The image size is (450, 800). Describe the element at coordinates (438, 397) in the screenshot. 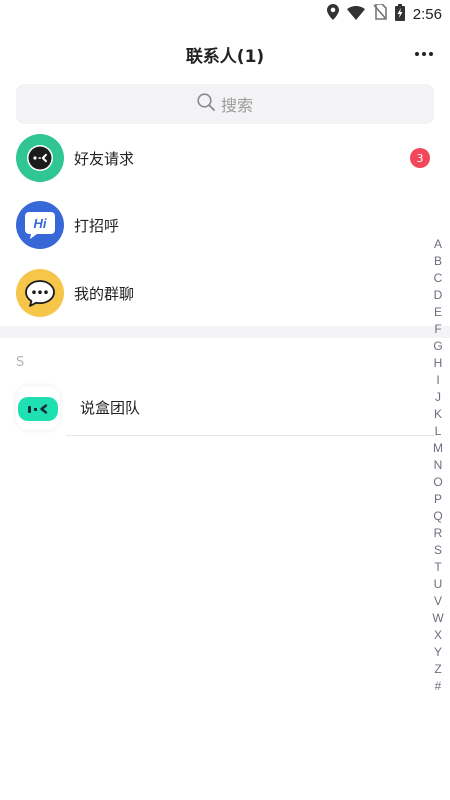

I see `index-letter: J` at that location.